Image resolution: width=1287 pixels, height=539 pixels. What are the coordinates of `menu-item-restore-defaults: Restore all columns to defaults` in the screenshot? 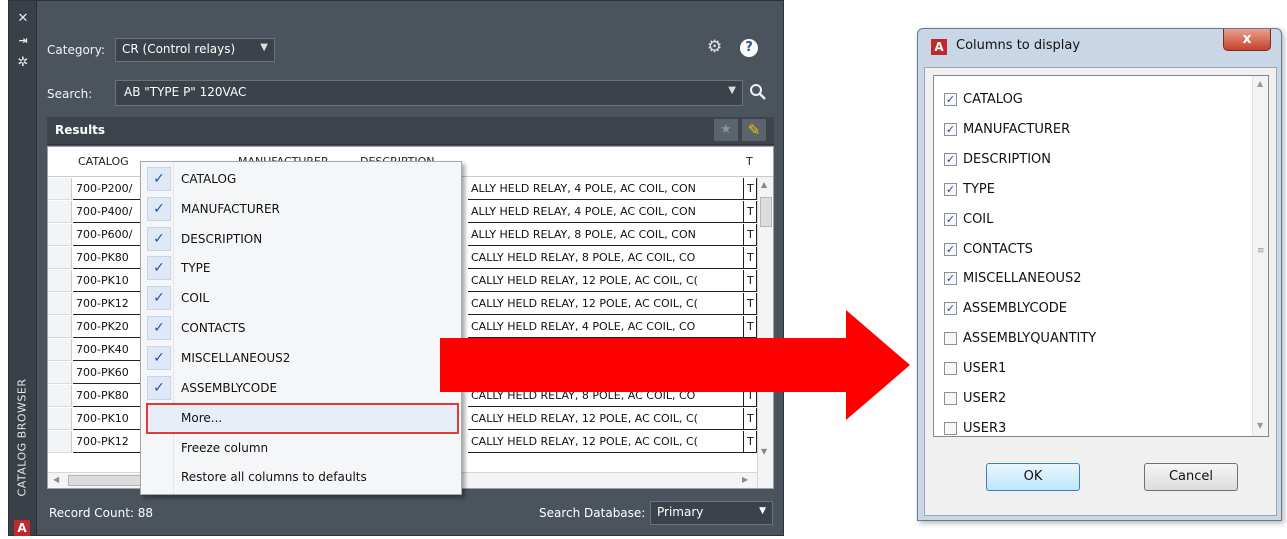 It's located at (301, 477).